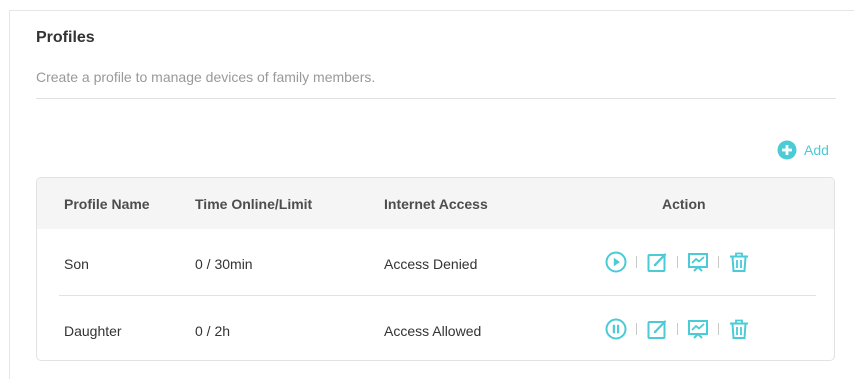  I want to click on add-label: Add, so click(816, 150).